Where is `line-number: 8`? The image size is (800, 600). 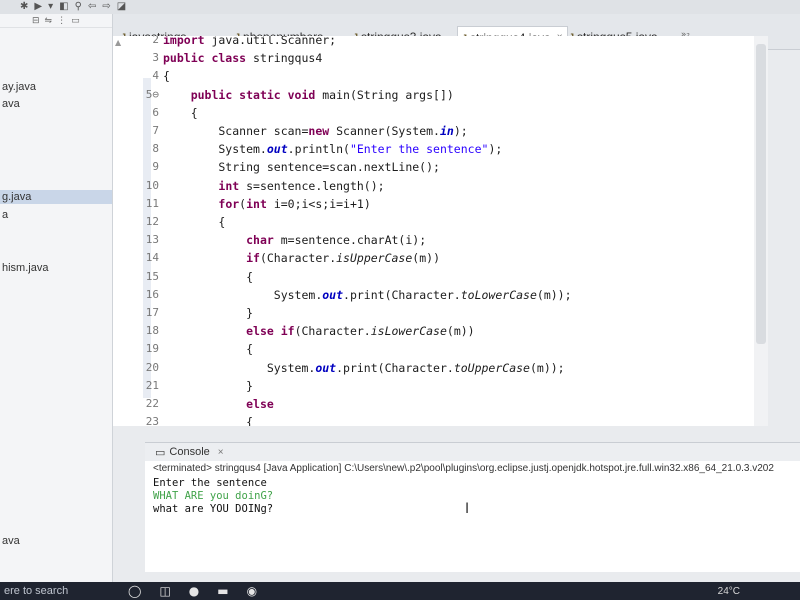 line-number: 8 is located at coordinates (155, 149).